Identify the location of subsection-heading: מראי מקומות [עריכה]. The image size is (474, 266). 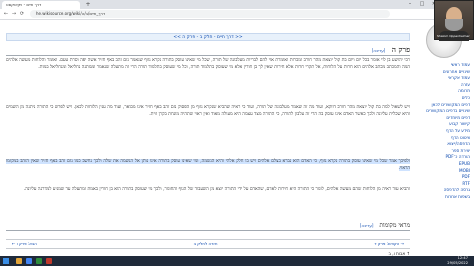
(208, 226).